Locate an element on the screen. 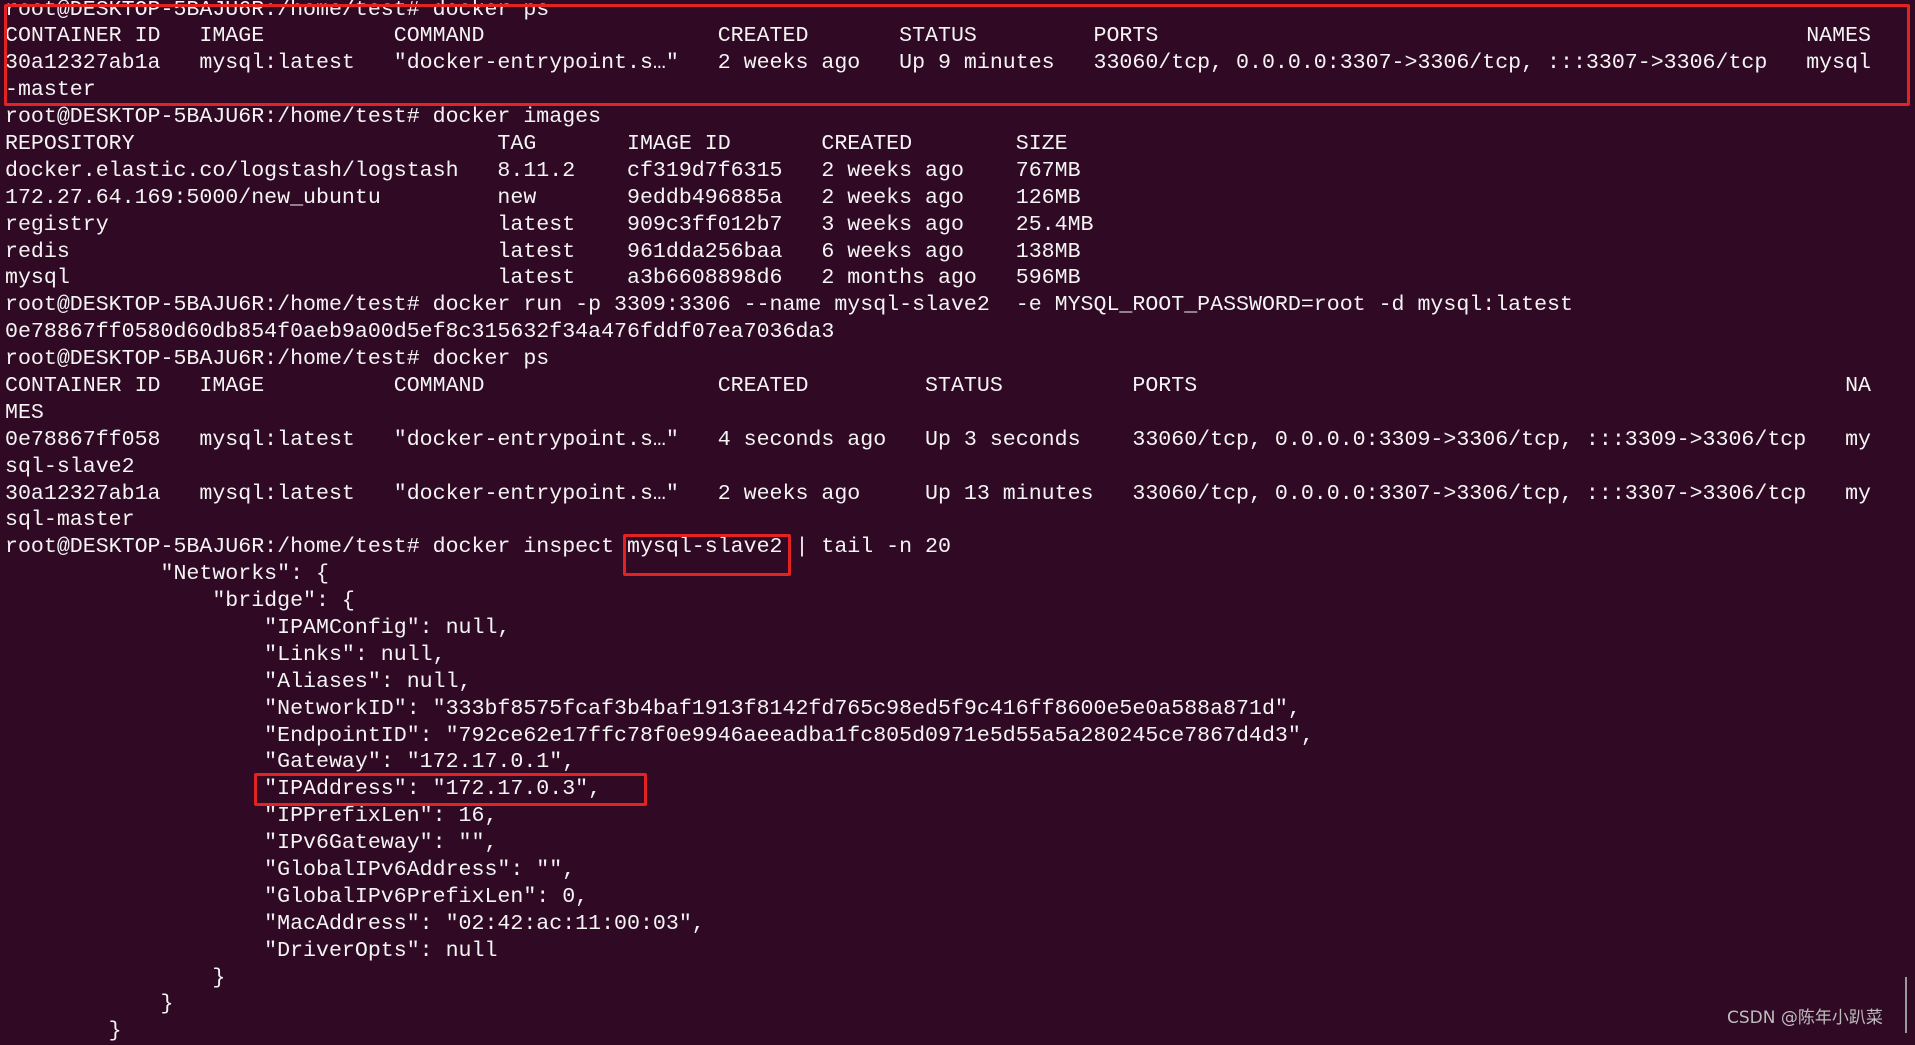 The height and width of the screenshot is (1045, 1915). highlight-container-name is located at coordinates (707, 555).